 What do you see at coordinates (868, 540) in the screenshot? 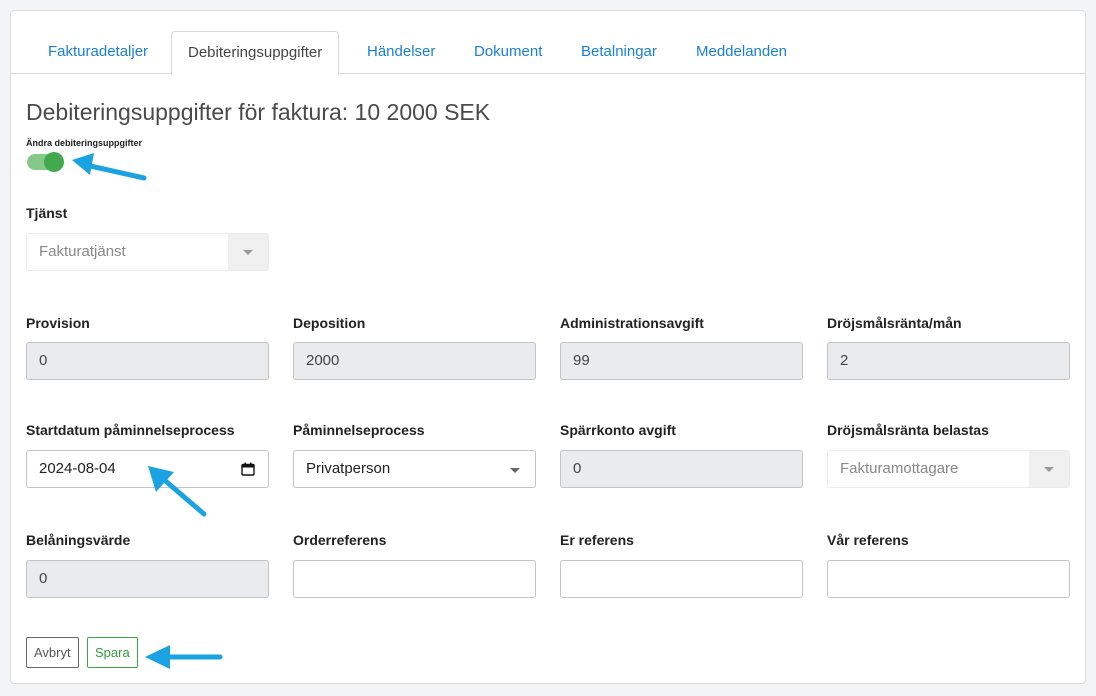
I see `var-referens-label: Vår referens` at bounding box center [868, 540].